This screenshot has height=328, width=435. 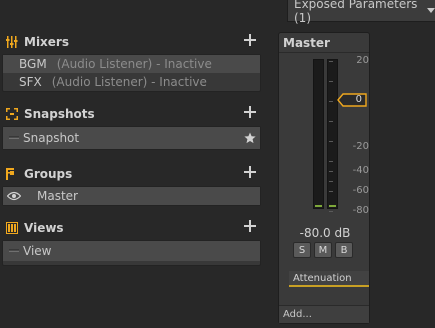 What do you see at coordinates (12, 42) in the screenshot?
I see `mixers-icon` at bounding box center [12, 42].